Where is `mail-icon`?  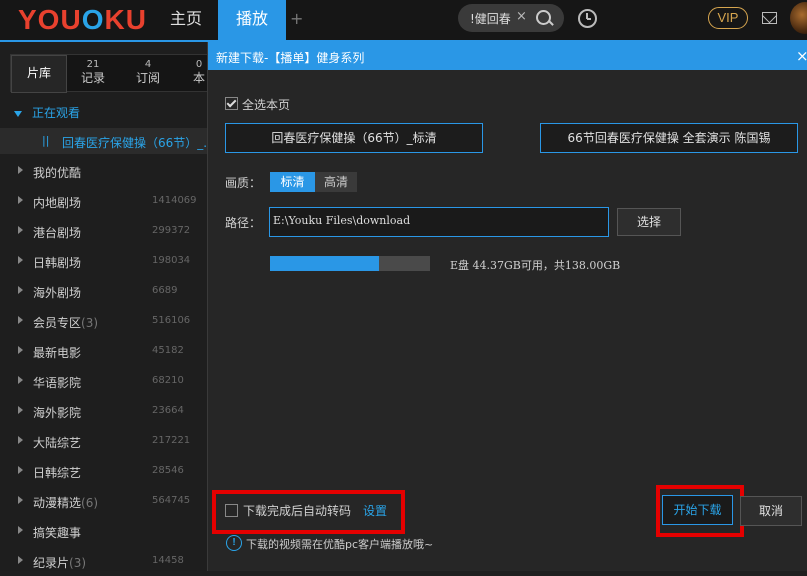
mail-icon is located at coordinates (769, 18).